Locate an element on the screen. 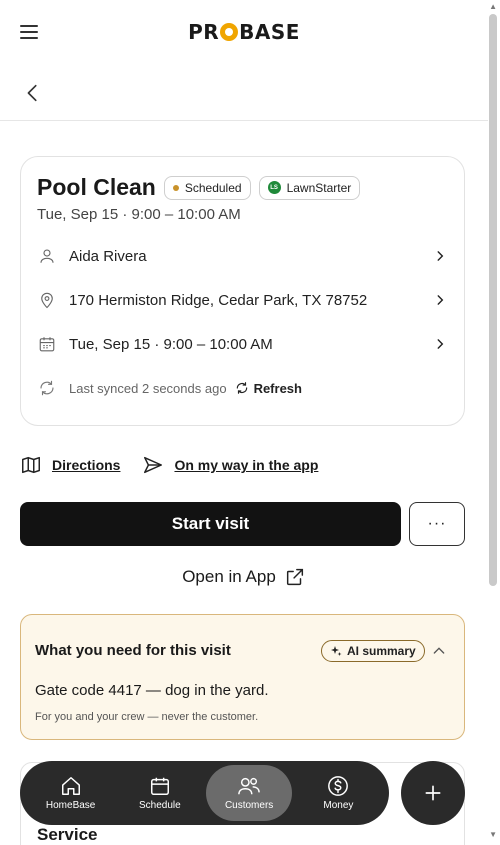 The width and height of the screenshot is (500, 845). refresh-button: Refresh is located at coordinates (268, 388).